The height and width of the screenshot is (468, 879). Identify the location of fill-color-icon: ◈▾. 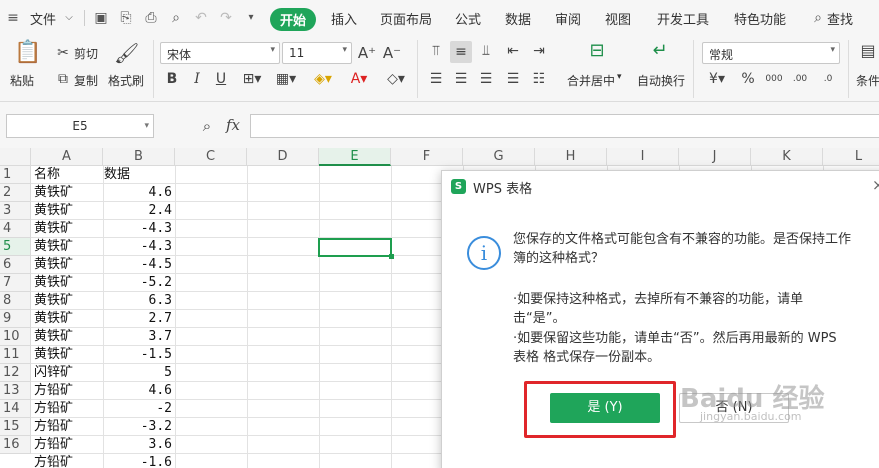
(323, 79).